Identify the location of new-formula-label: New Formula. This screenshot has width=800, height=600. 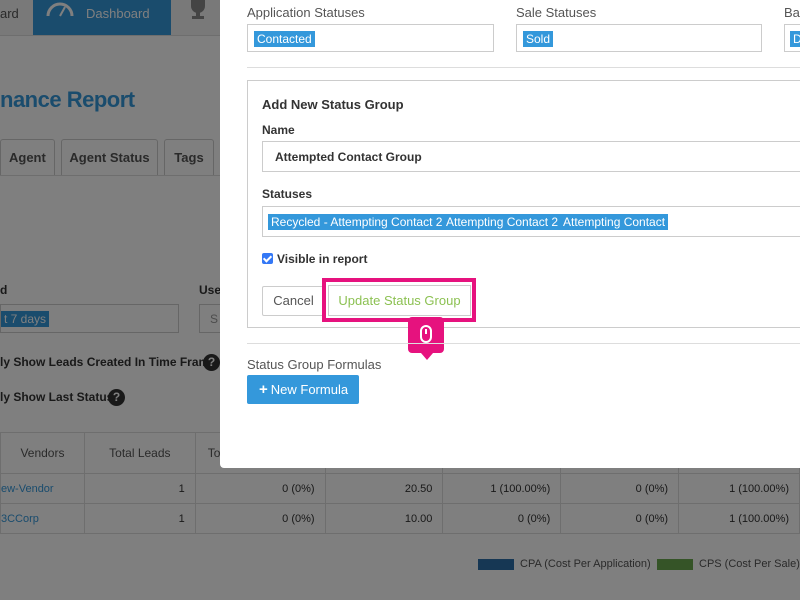
(309, 389).